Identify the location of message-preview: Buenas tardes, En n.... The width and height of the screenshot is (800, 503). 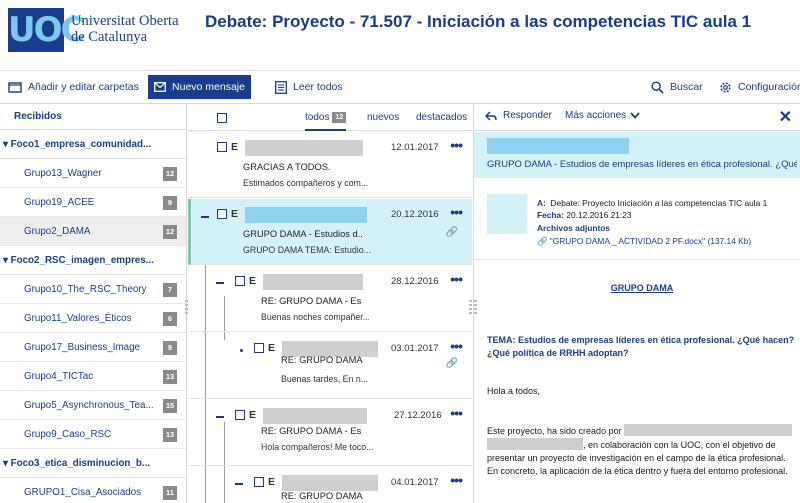
(325, 379).